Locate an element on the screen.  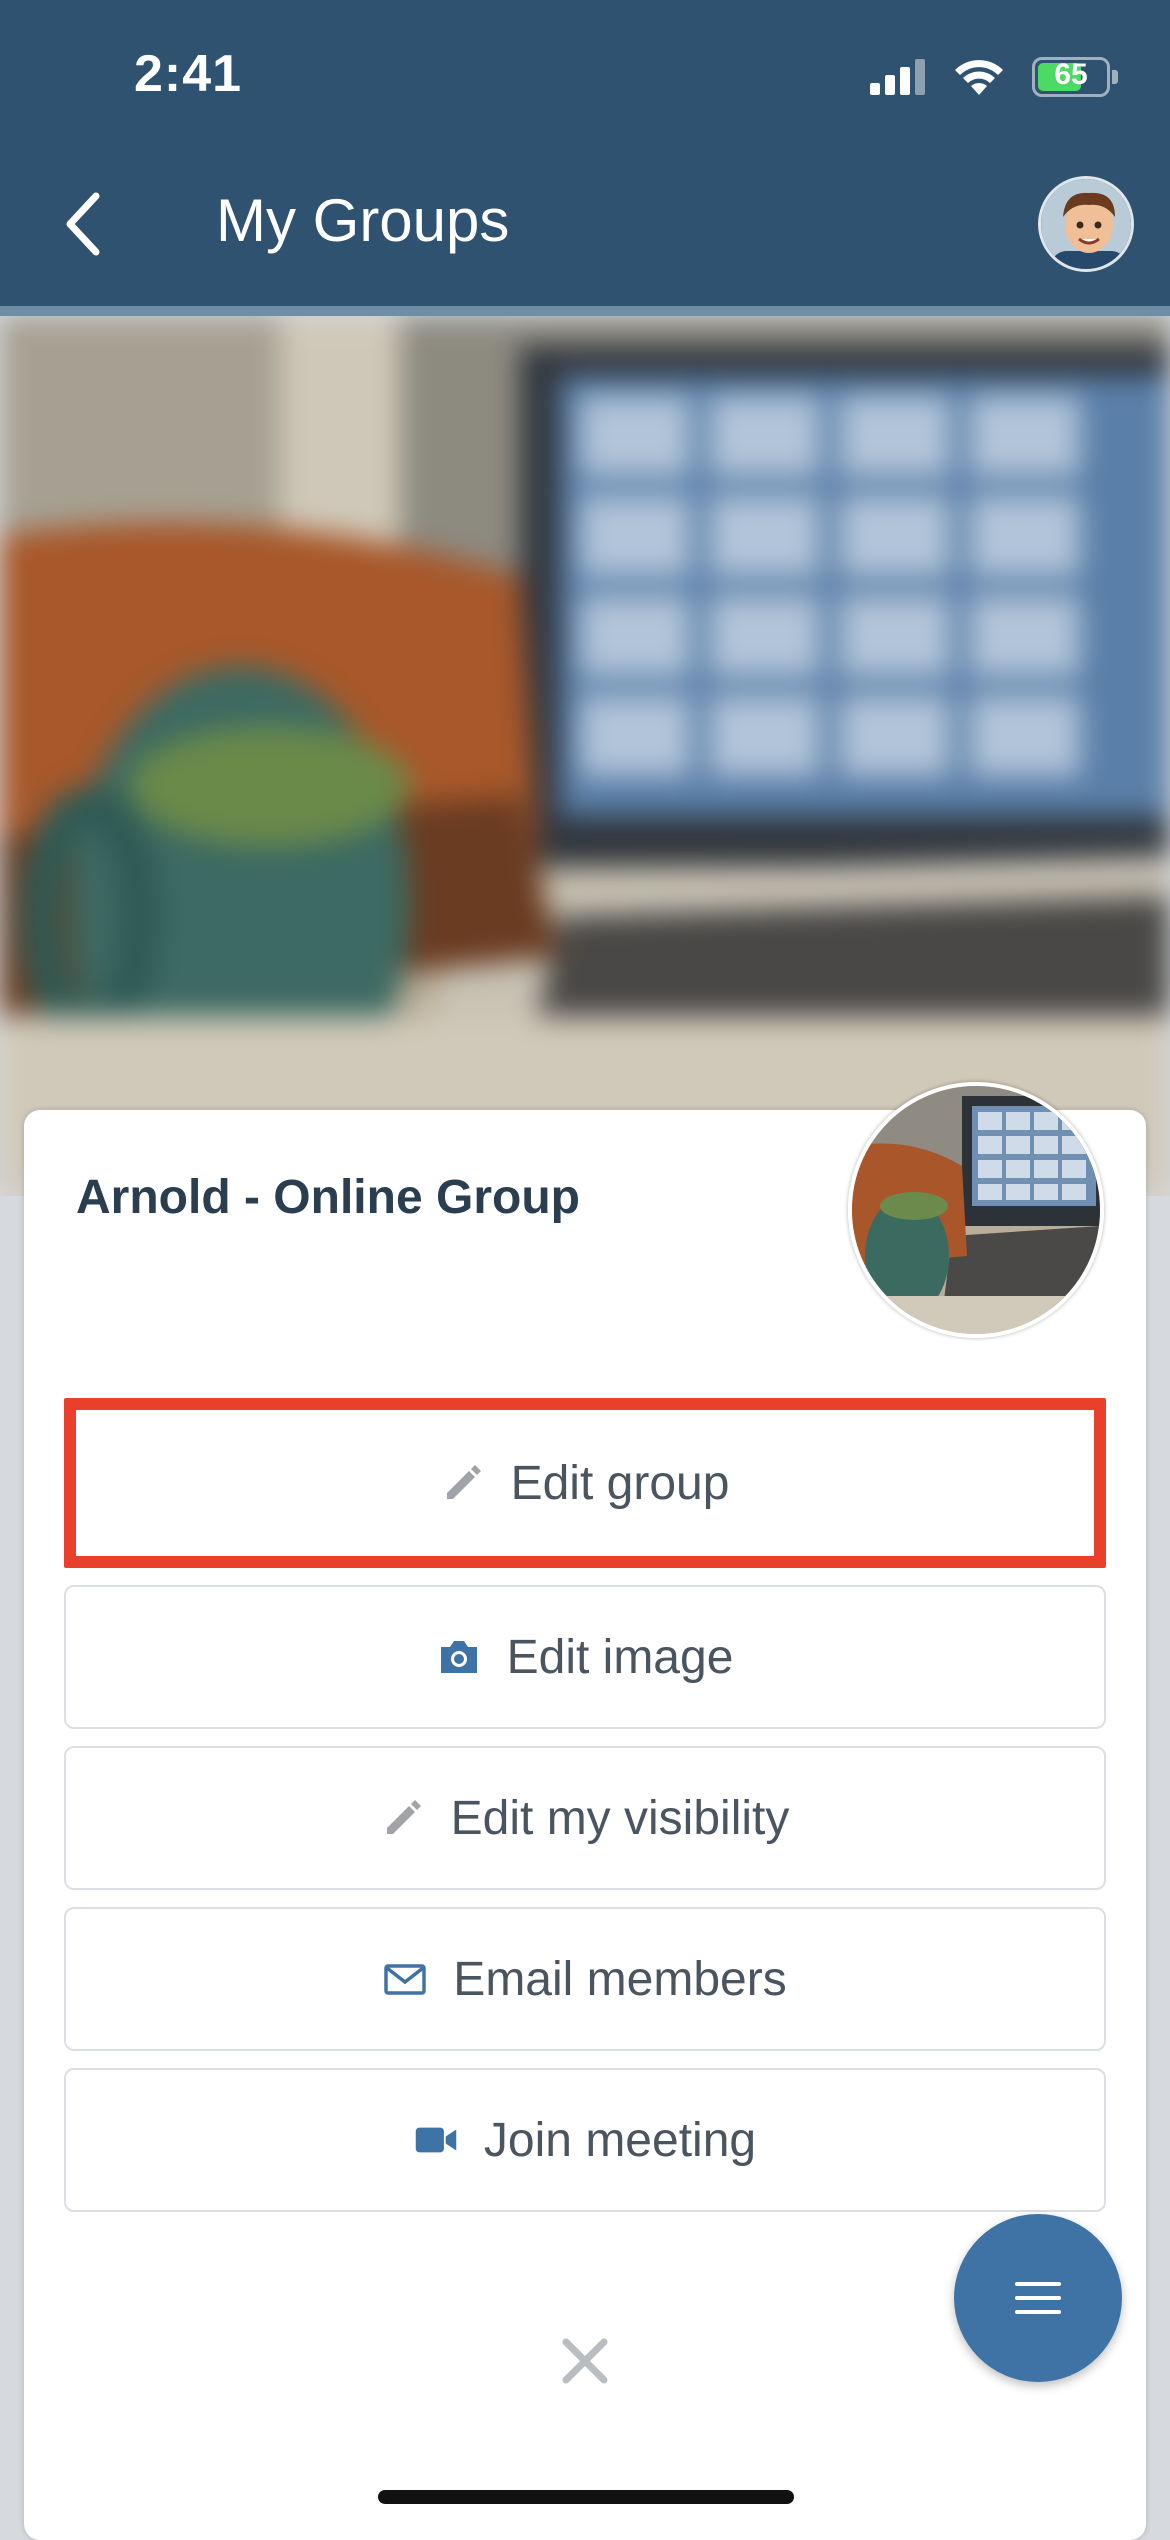
top-bar: 2:41 65 My Groups is located at coordinates (585, 153).